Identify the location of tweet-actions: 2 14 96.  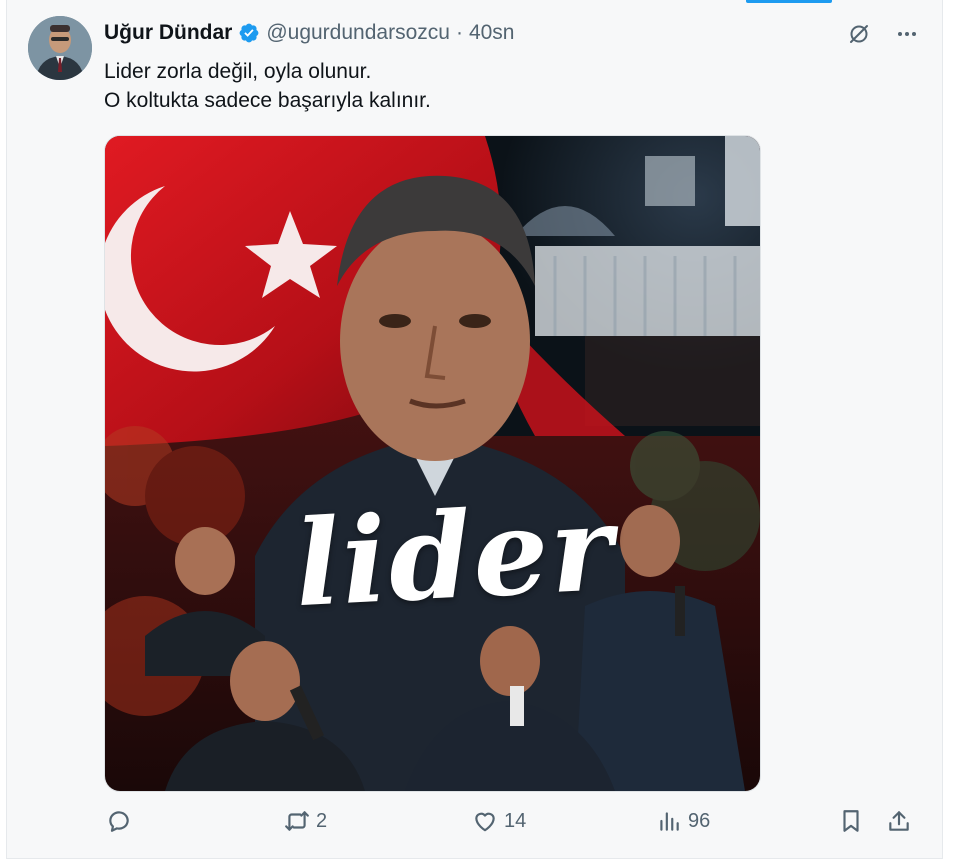
(509, 826).